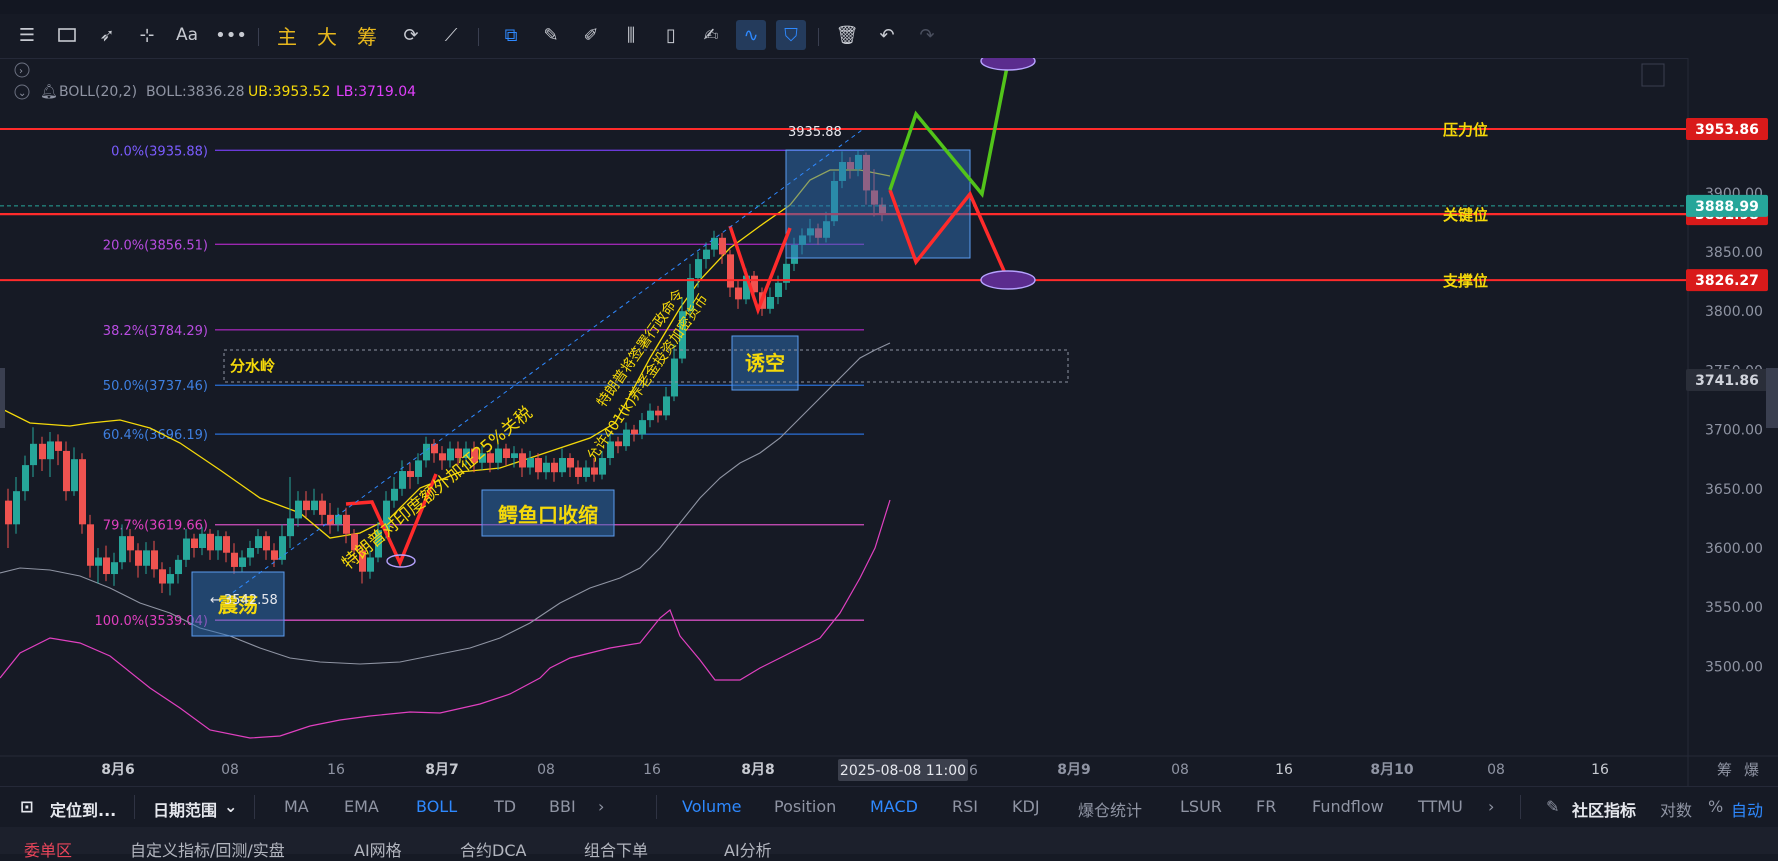 Image resolution: width=1778 pixels, height=861 pixels. What do you see at coordinates (207, 849) in the screenshot?
I see `tab-custom-indicators: 自定义指标/回测/实盘` at bounding box center [207, 849].